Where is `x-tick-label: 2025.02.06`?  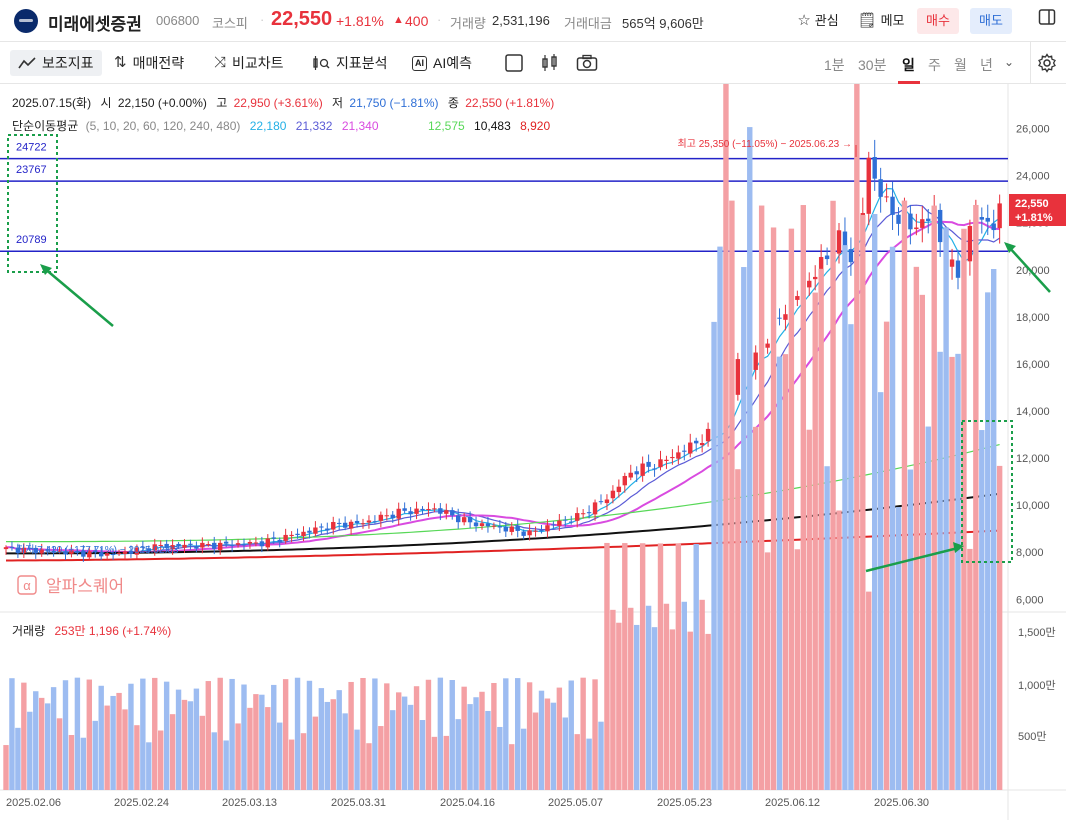 x-tick-label: 2025.02.06 is located at coordinates (33, 803).